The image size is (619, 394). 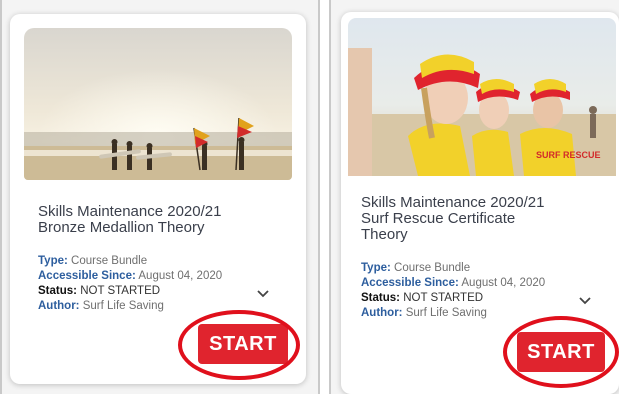 What do you see at coordinates (319, 197) in the screenshot?
I see `divider-line-left` at bounding box center [319, 197].